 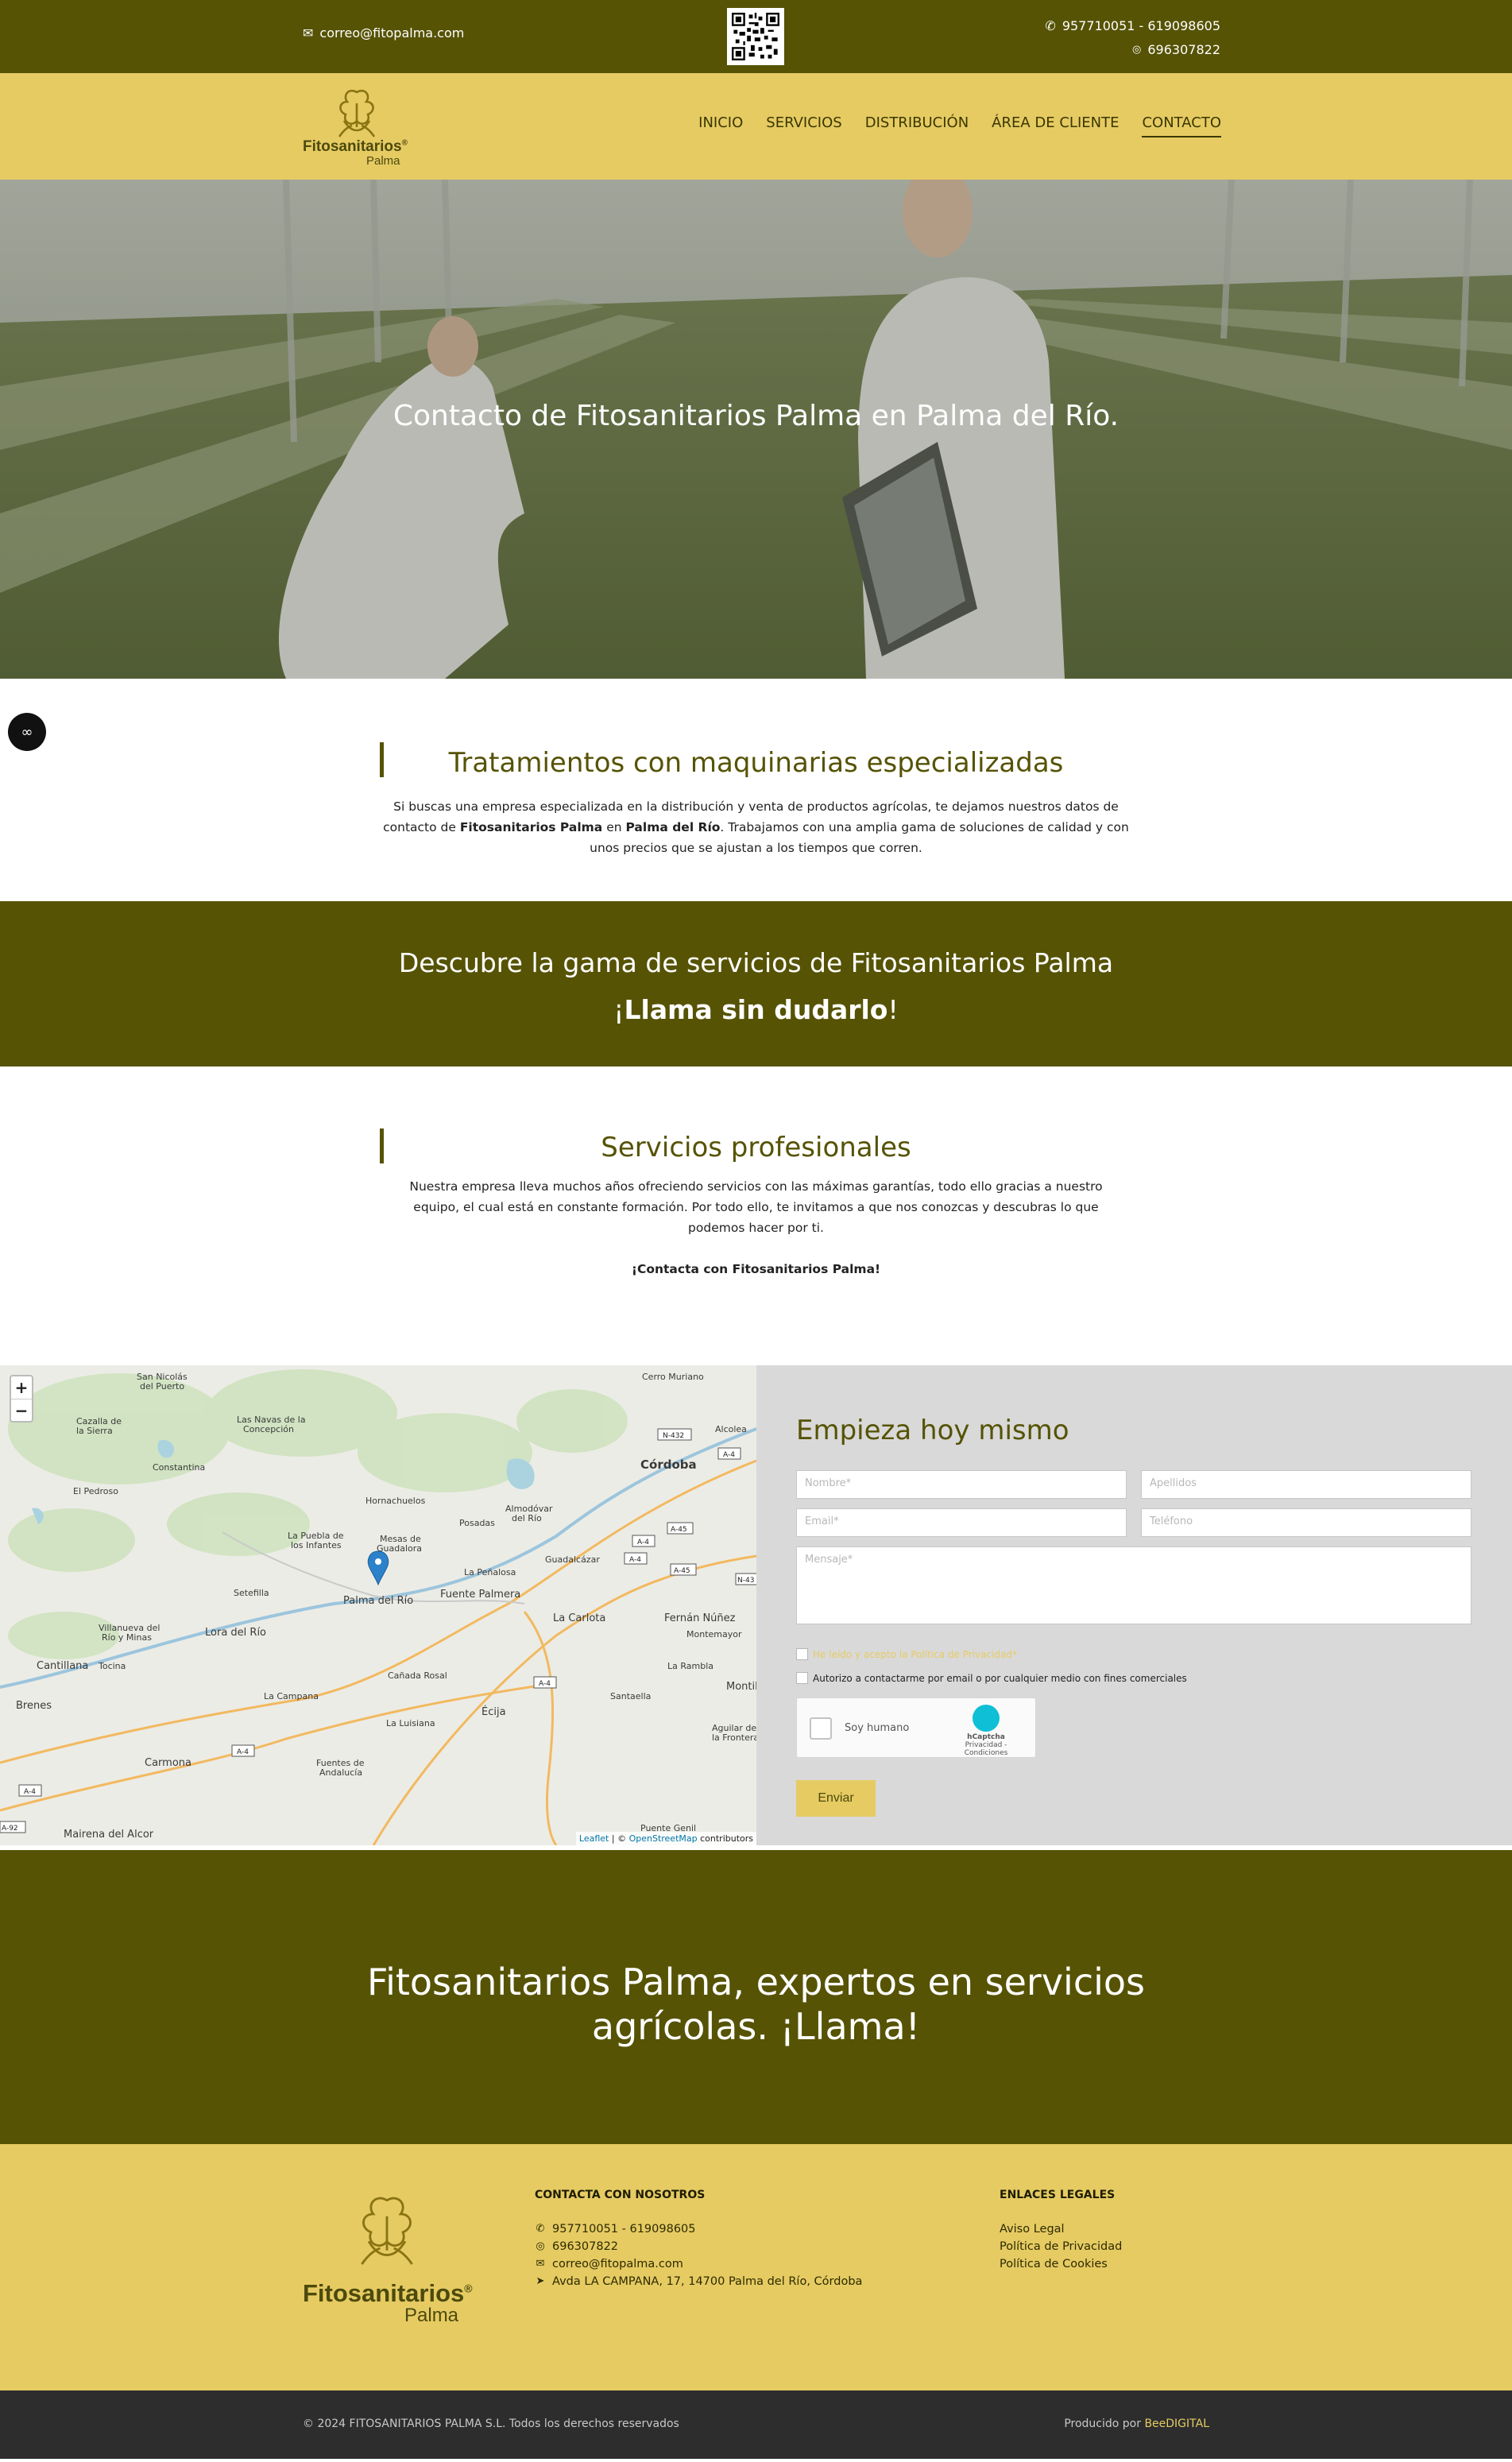 I want to click on qr-code-graphic, so click(x=755, y=37).